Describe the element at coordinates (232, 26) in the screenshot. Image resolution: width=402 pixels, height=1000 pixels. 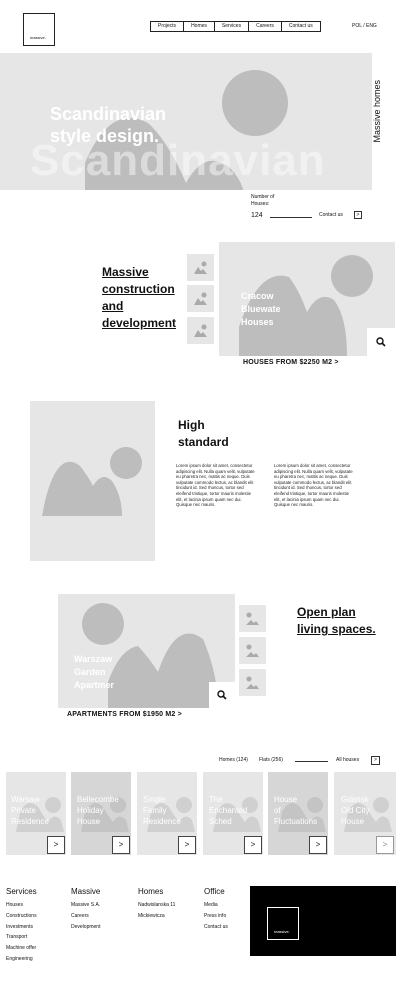
I see `nav-services: Services` at that location.